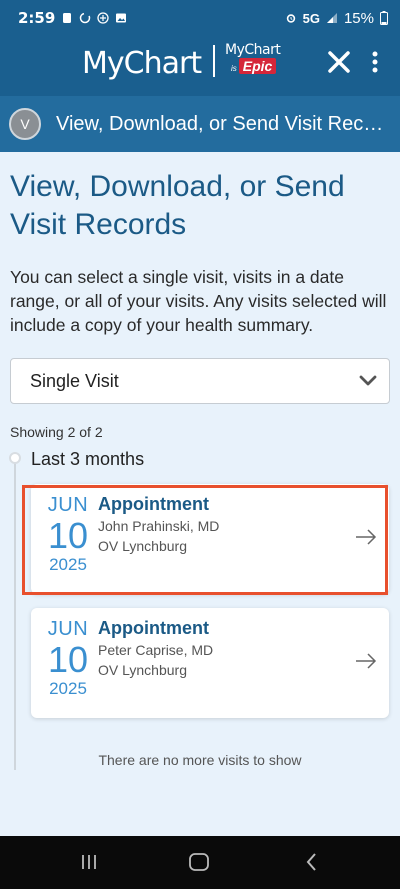 The image size is (400, 889). What do you see at coordinates (384, 18) in the screenshot?
I see `battery-icon` at bounding box center [384, 18].